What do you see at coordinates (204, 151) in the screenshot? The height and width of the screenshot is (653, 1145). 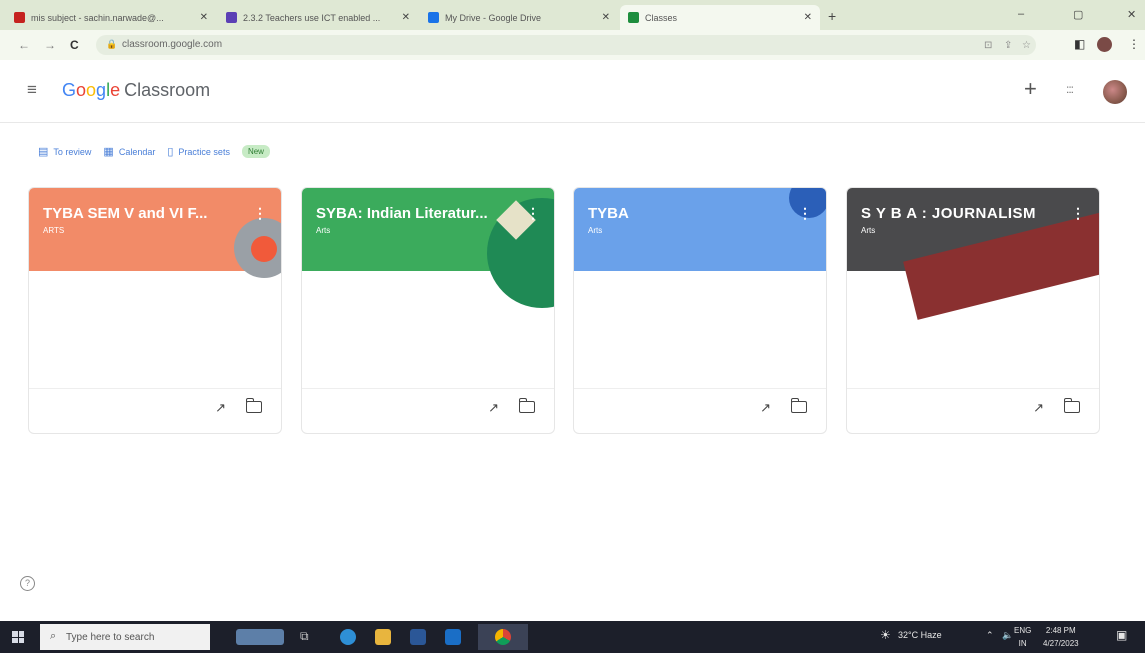 I see `practice-sets-label: Practice sets` at bounding box center [204, 151].